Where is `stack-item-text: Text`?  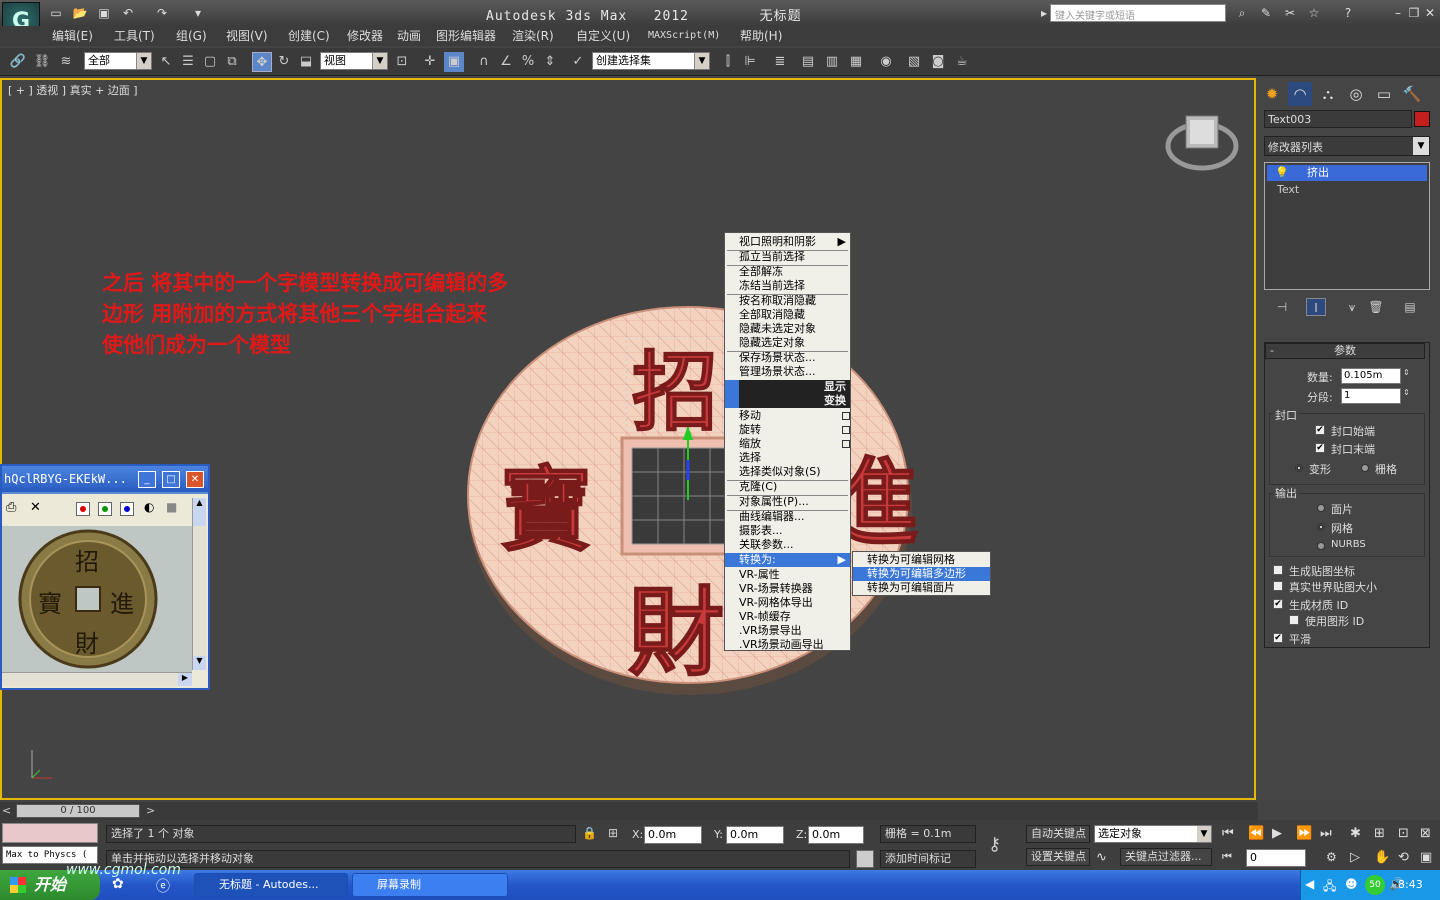 stack-item-text: Text is located at coordinates (1288, 189).